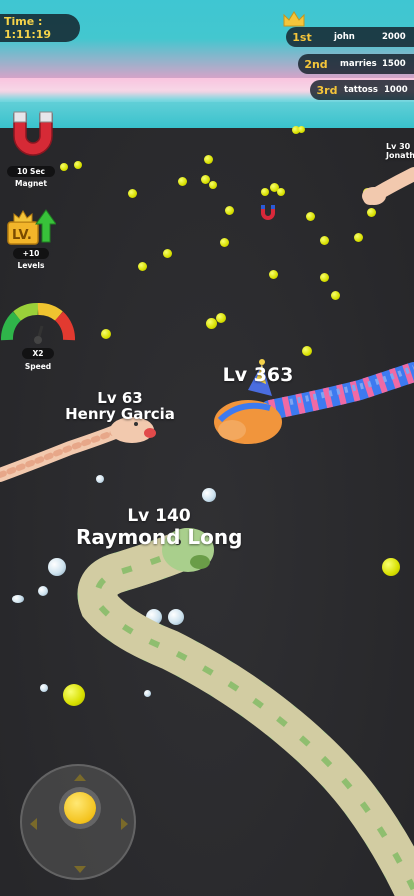  Describe the element at coordinates (31, 171) in the screenshot. I see `powerup-value: 10 Sec` at that location.